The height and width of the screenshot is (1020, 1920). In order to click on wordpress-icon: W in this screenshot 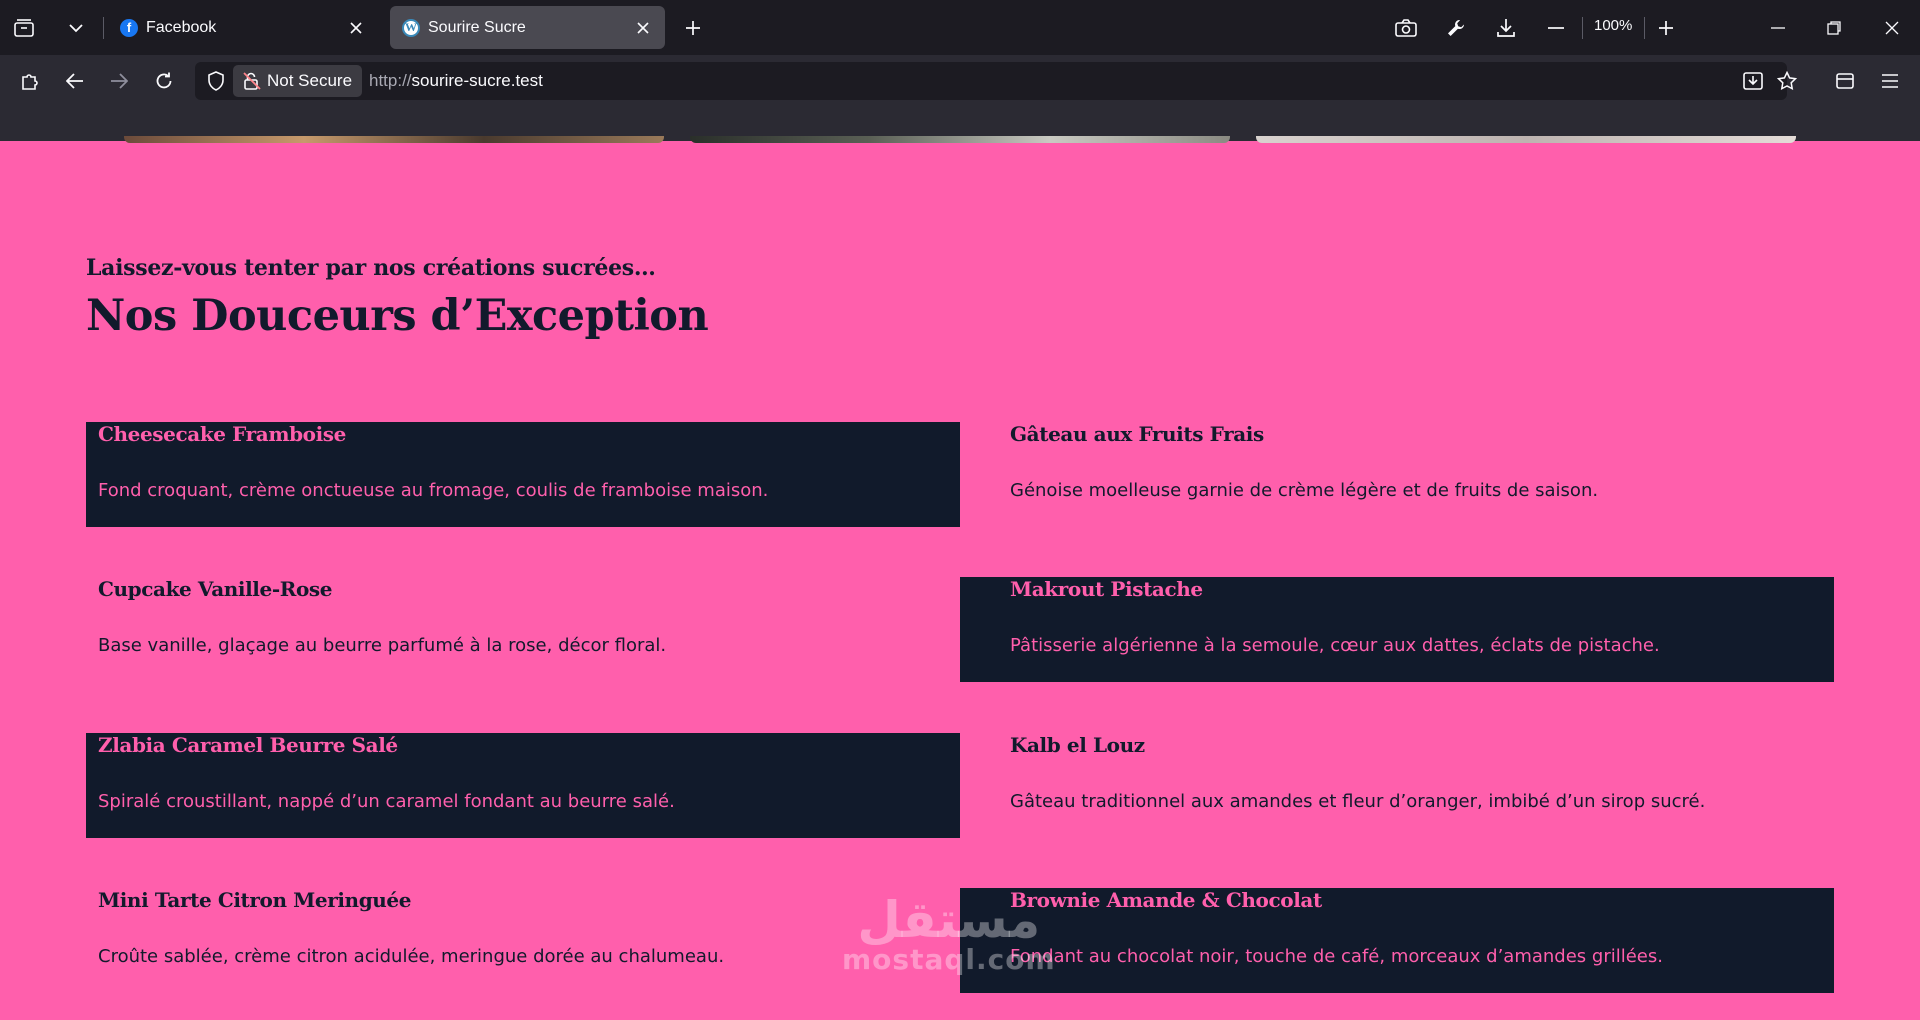, I will do `click(411, 27)`.